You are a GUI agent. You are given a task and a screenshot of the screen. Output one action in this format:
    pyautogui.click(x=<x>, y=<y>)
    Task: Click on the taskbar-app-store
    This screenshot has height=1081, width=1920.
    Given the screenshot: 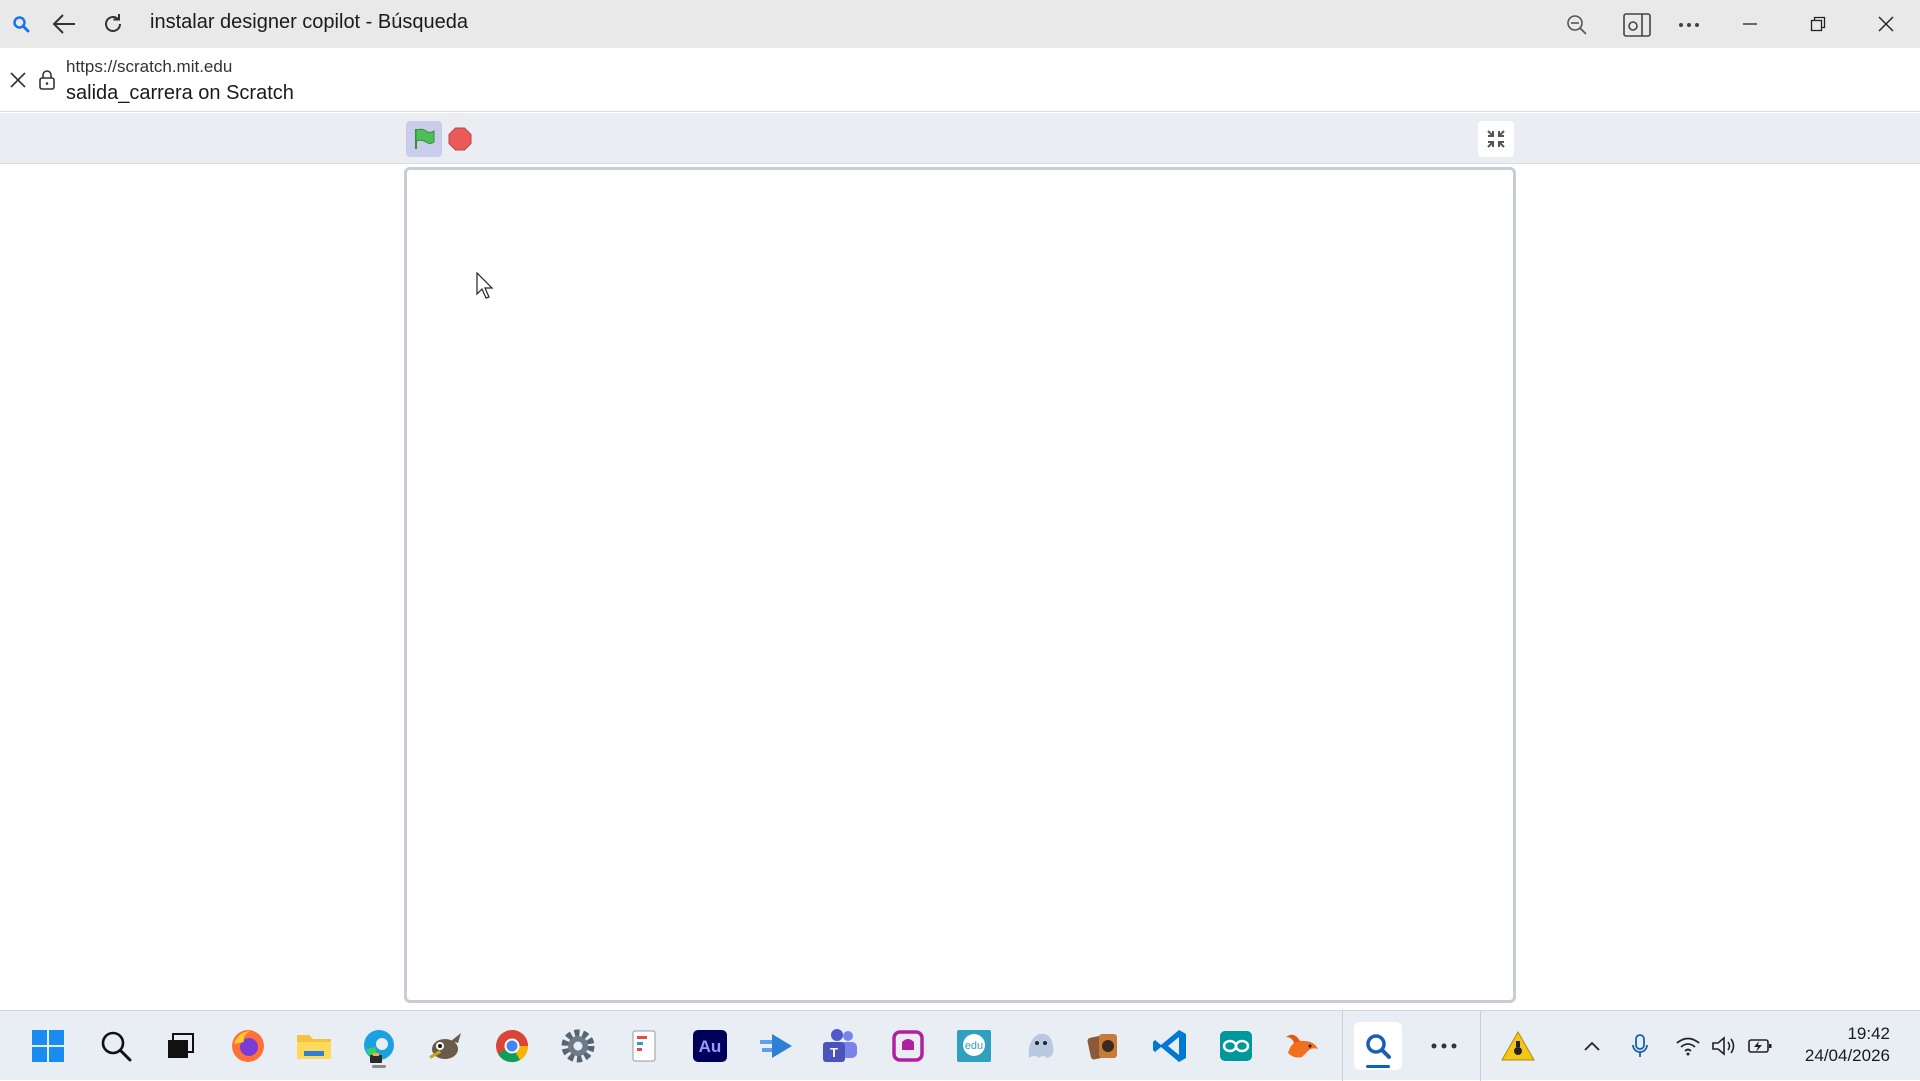 What is the action you would take?
    pyautogui.click(x=908, y=1046)
    